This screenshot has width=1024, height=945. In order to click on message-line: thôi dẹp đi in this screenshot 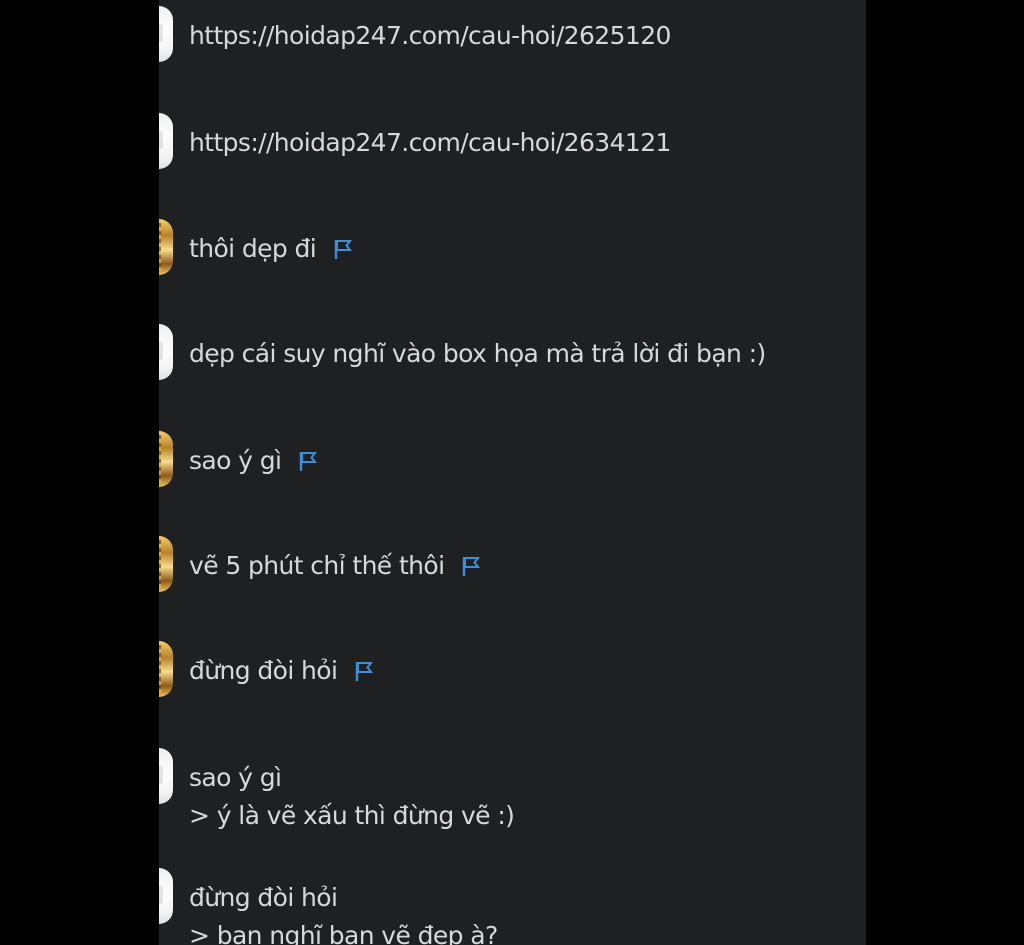, I will do `click(271, 249)`.